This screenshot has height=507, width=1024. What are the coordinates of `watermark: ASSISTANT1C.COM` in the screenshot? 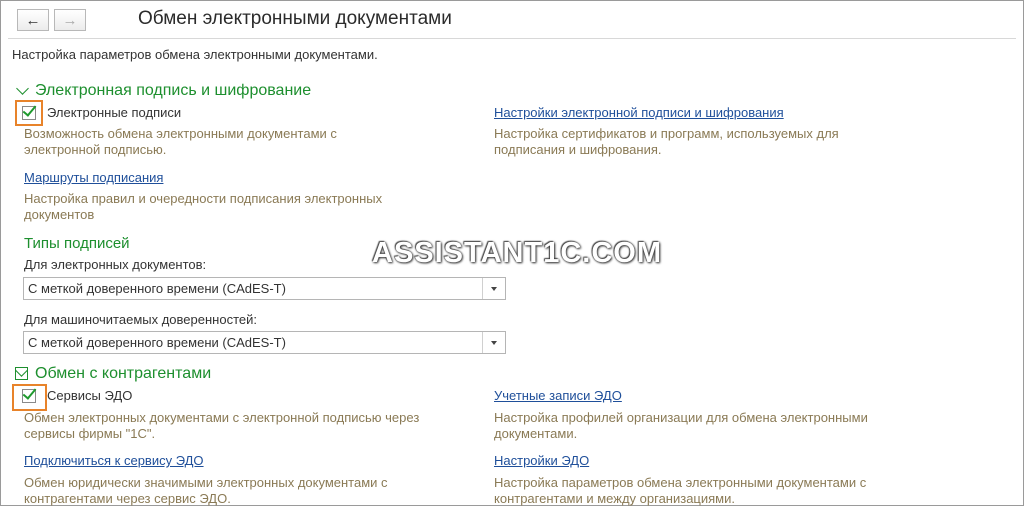 It's located at (517, 253).